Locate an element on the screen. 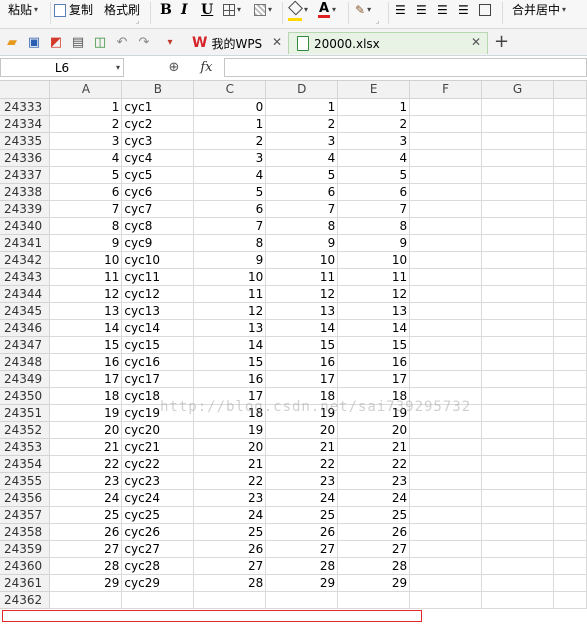 This screenshot has height=630, width=587. row-header: 24346 is located at coordinates (25, 328).